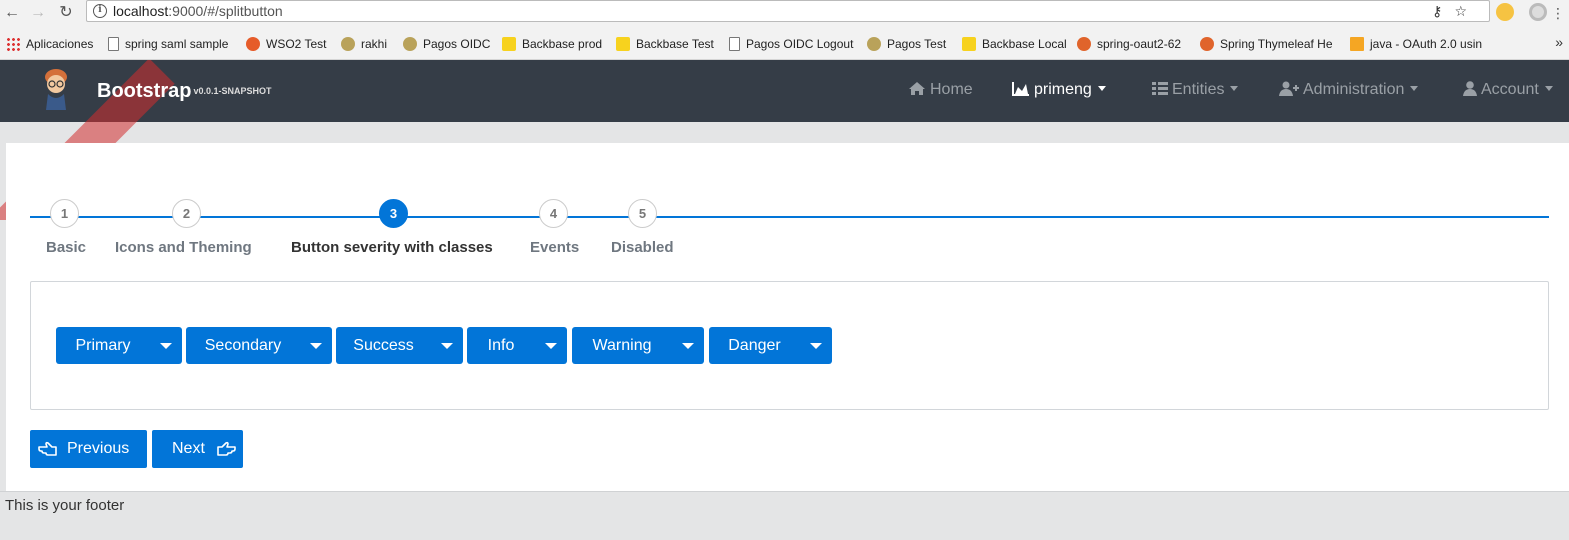  Describe the element at coordinates (1419, 44) in the screenshot. I see `bookmark-java-oauth: java - OAuth 2.0 usin` at that location.